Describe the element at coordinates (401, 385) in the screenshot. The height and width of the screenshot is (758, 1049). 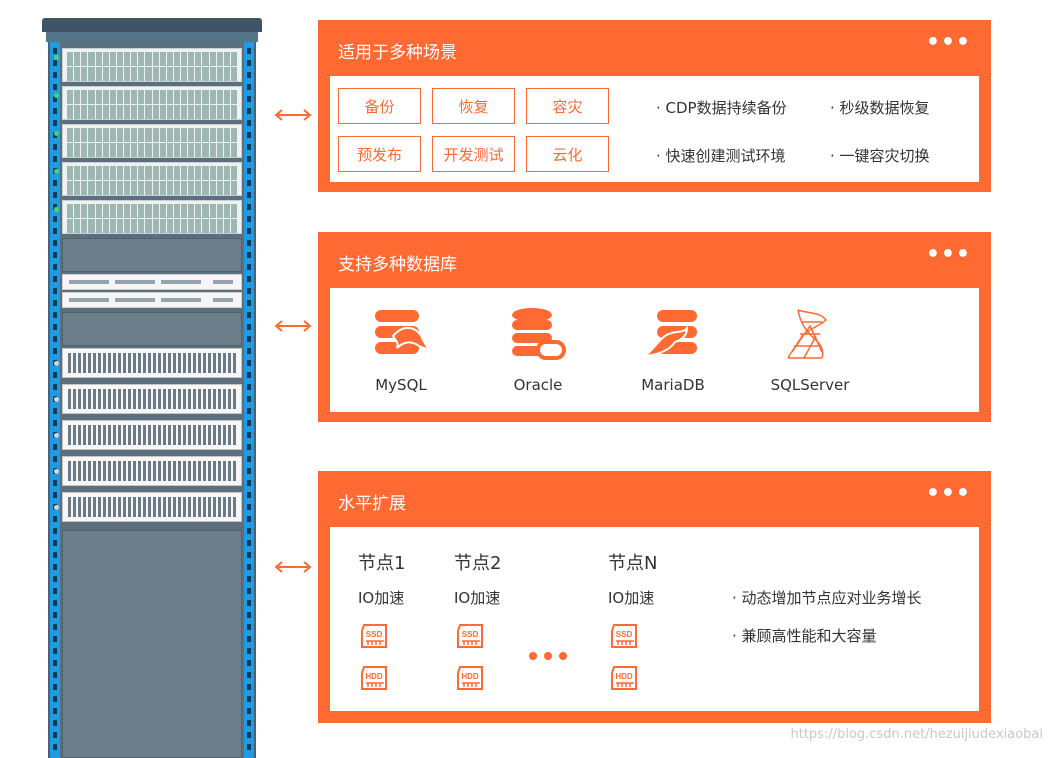
I see `db-label: MySQL` at that location.